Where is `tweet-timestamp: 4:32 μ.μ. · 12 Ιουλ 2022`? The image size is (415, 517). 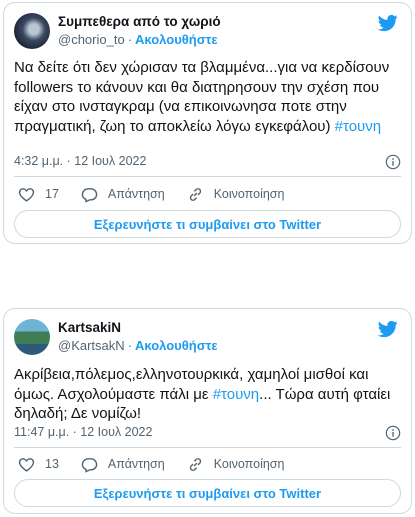 tweet-timestamp: 4:32 μ.μ. · 12 Ιουλ 2022 is located at coordinates (80, 161).